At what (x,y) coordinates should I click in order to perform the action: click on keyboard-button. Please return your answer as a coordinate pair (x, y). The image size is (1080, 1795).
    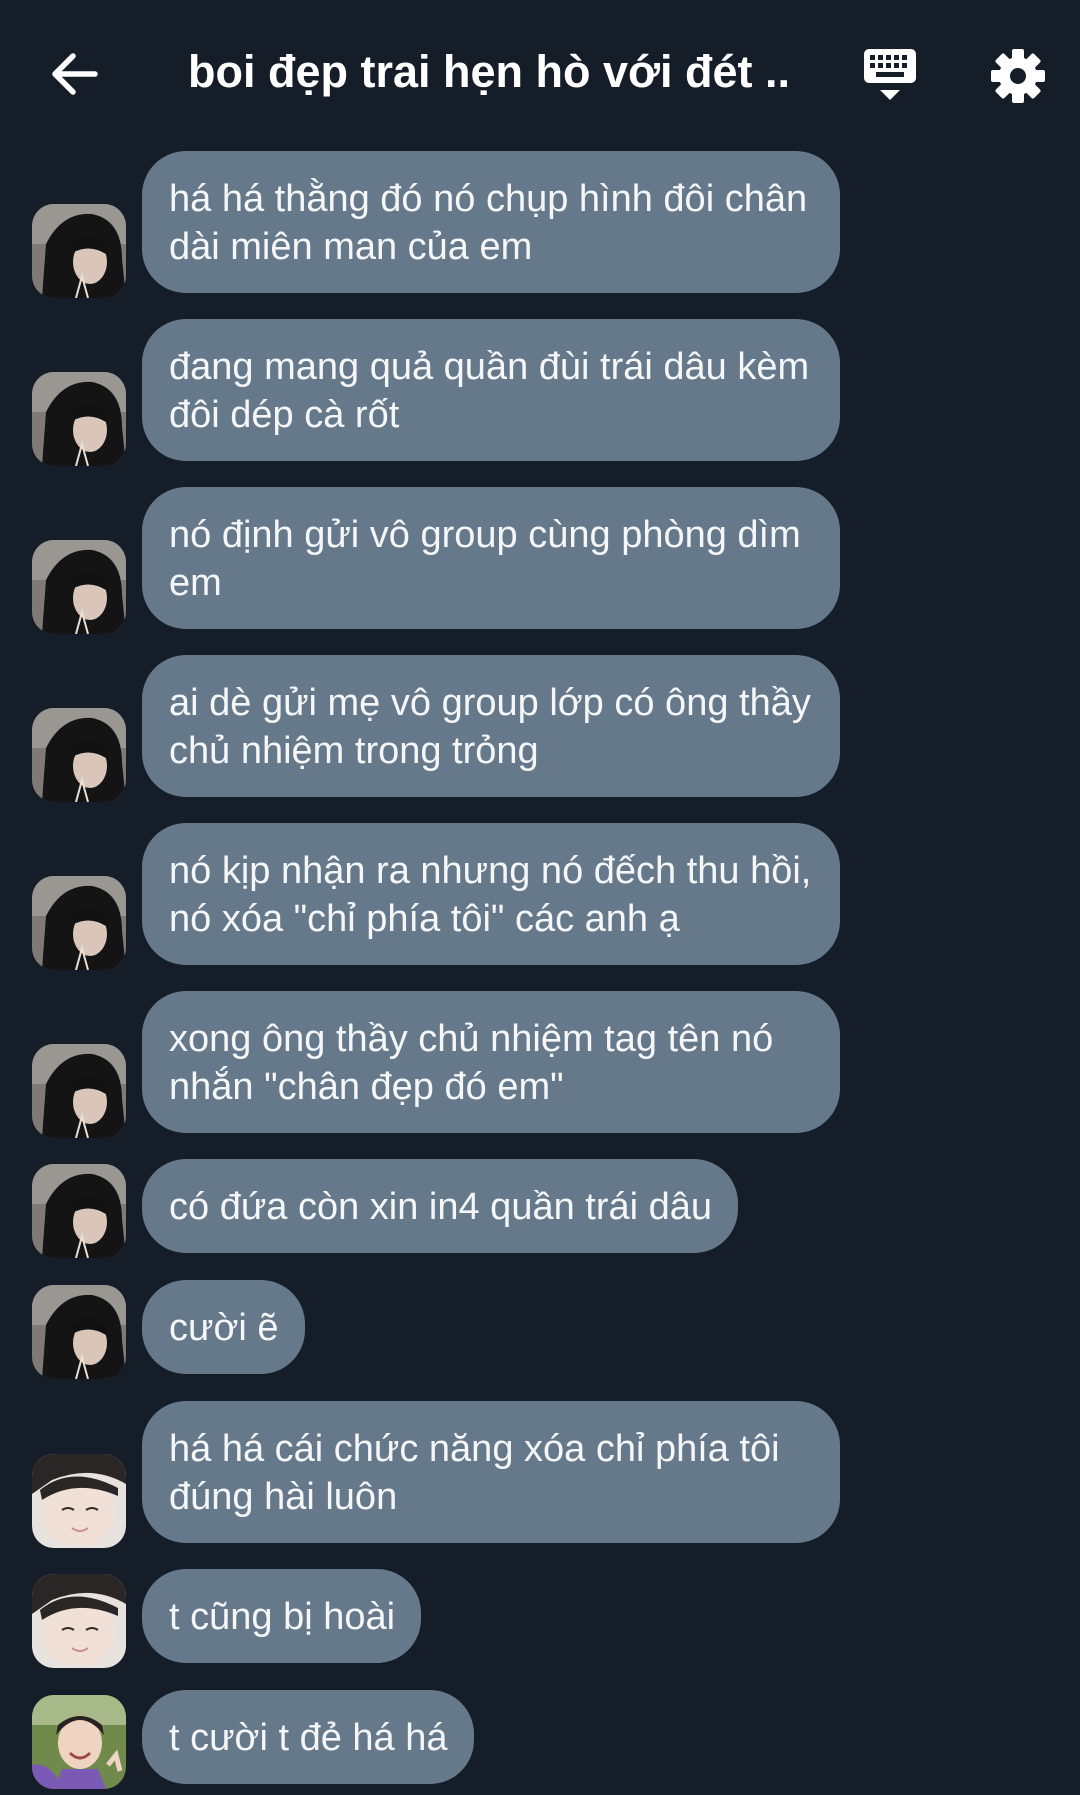
    Looking at the image, I should click on (890, 76).